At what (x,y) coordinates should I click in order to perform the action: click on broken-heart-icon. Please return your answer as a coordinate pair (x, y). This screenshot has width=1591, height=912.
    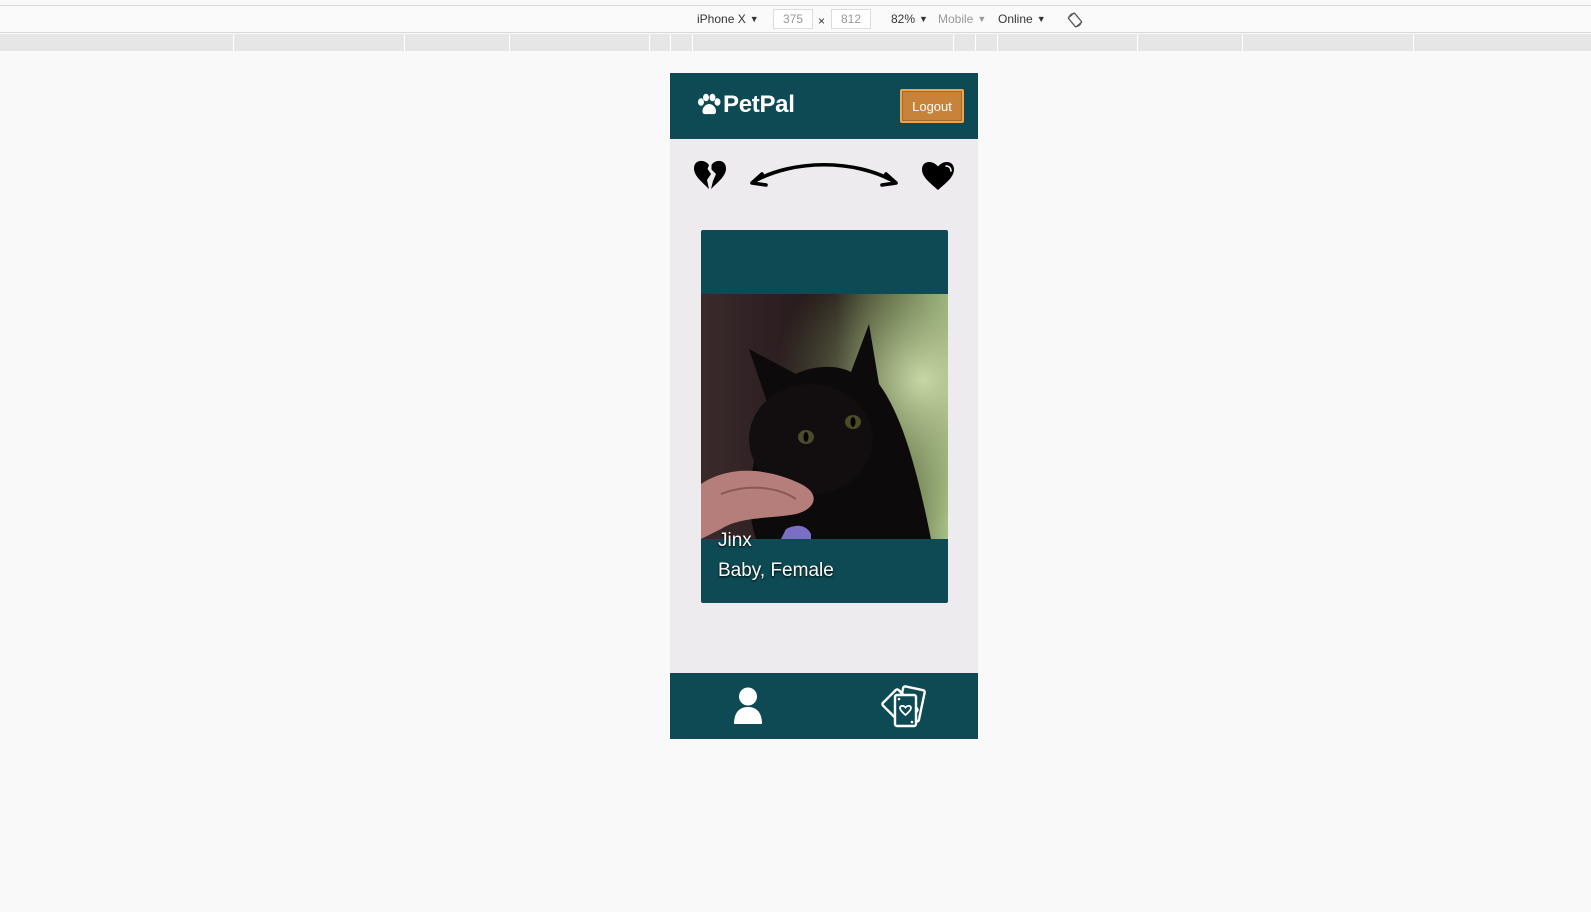
    Looking at the image, I should click on (710, 175).